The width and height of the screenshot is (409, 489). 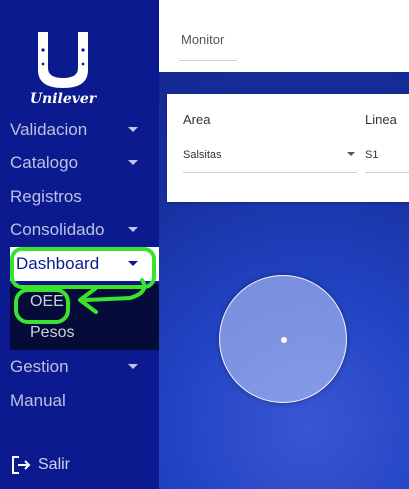 What do you see at coordinates (38, 400) in the screenshot?
I see `sidebar-item-label: Manual` at bounding box center [38, 400].